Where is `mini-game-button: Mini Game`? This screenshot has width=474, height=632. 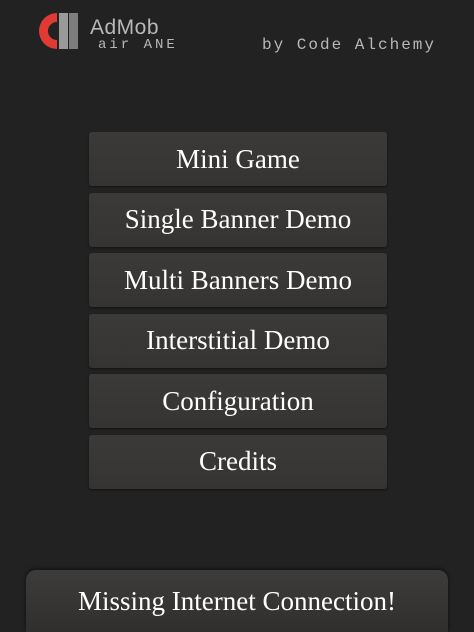
mini-game-button: Mini Game is located at coordinates (238, 159).